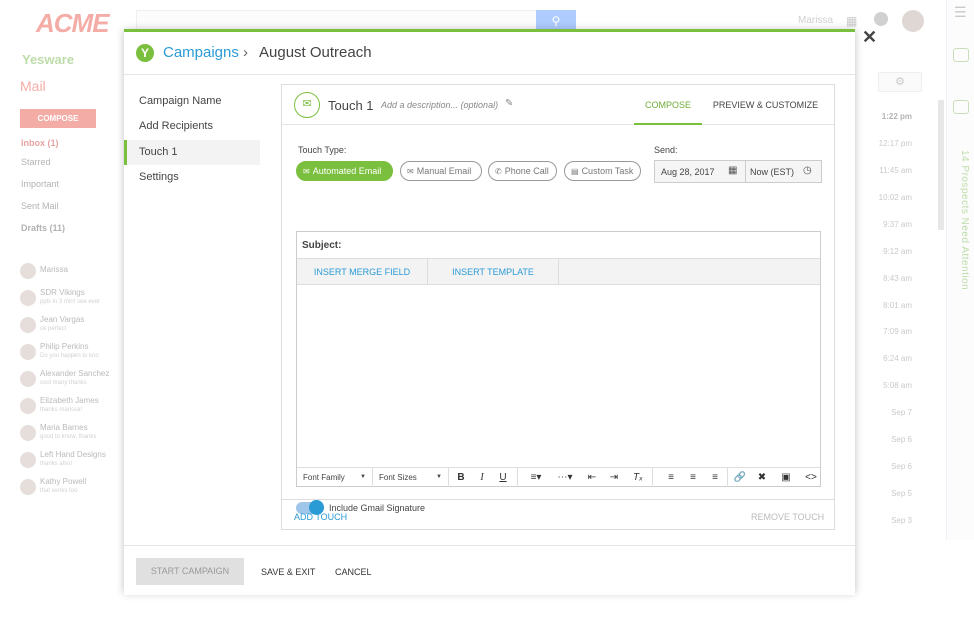 Image resolution: width=974 pixels, height=625 pixels. I want to click on font-sizes-select: Font Sizes ▼, so click(411, 477).